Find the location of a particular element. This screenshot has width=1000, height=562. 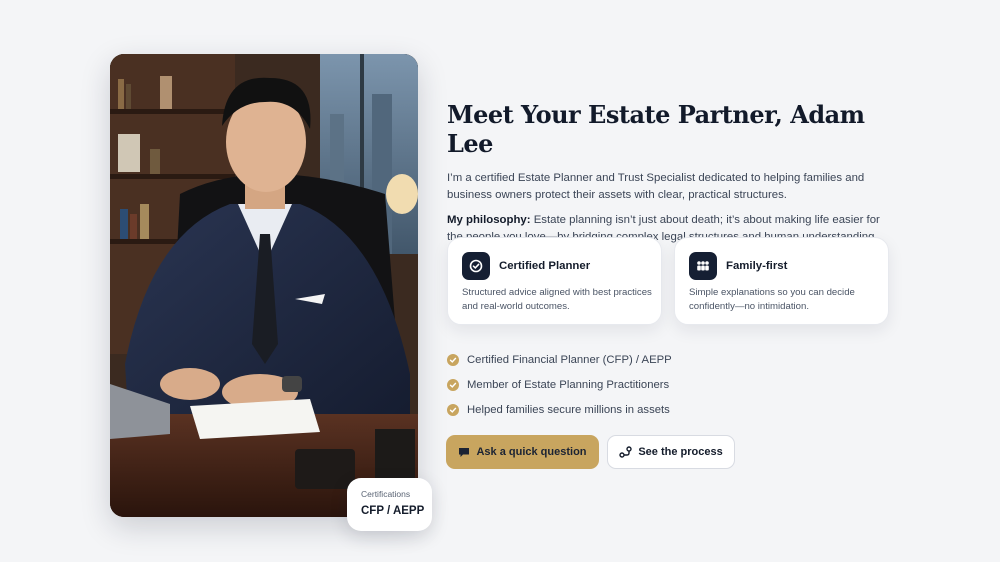

certifications-label: Certifications is located at coordinates (386, 494).